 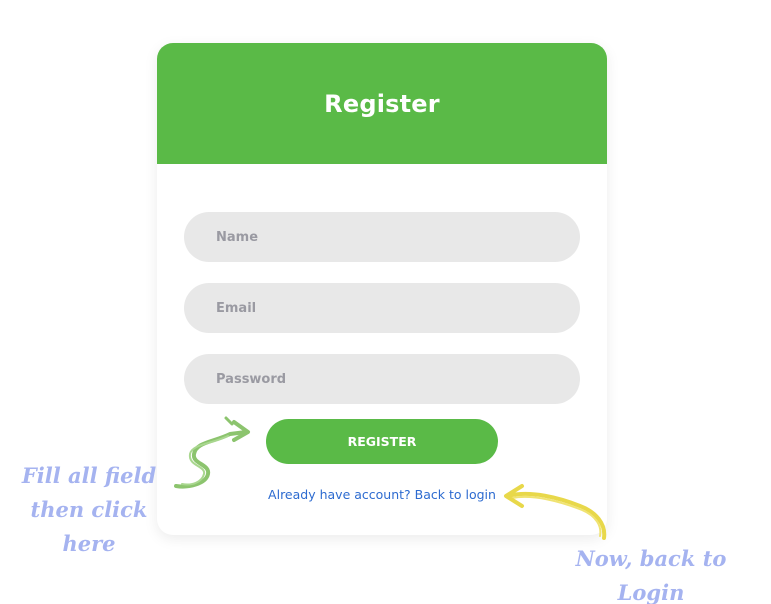 What do you see at coordinates (382, 308) in the screenshot?
I see `email-input` at bounding box center [382, 308].